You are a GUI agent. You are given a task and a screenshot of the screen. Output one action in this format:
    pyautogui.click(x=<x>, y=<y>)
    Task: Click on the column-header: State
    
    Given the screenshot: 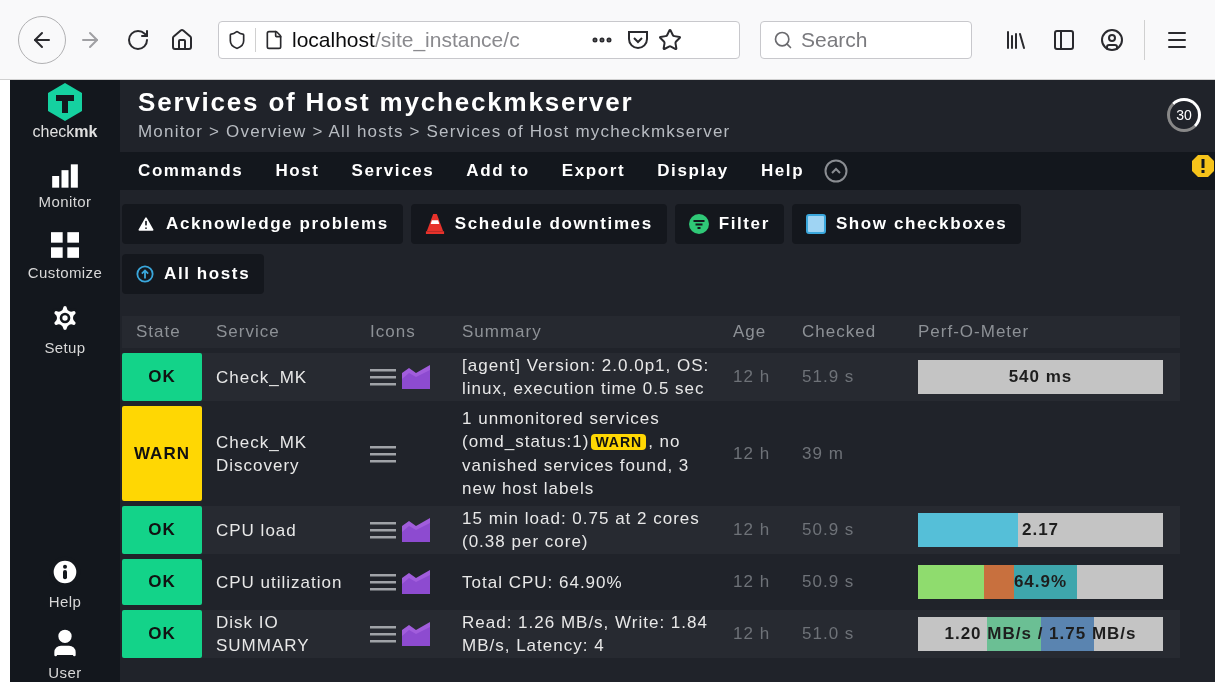 What is the action you would take?
    pyautogui.click(x=162, y=332)
    